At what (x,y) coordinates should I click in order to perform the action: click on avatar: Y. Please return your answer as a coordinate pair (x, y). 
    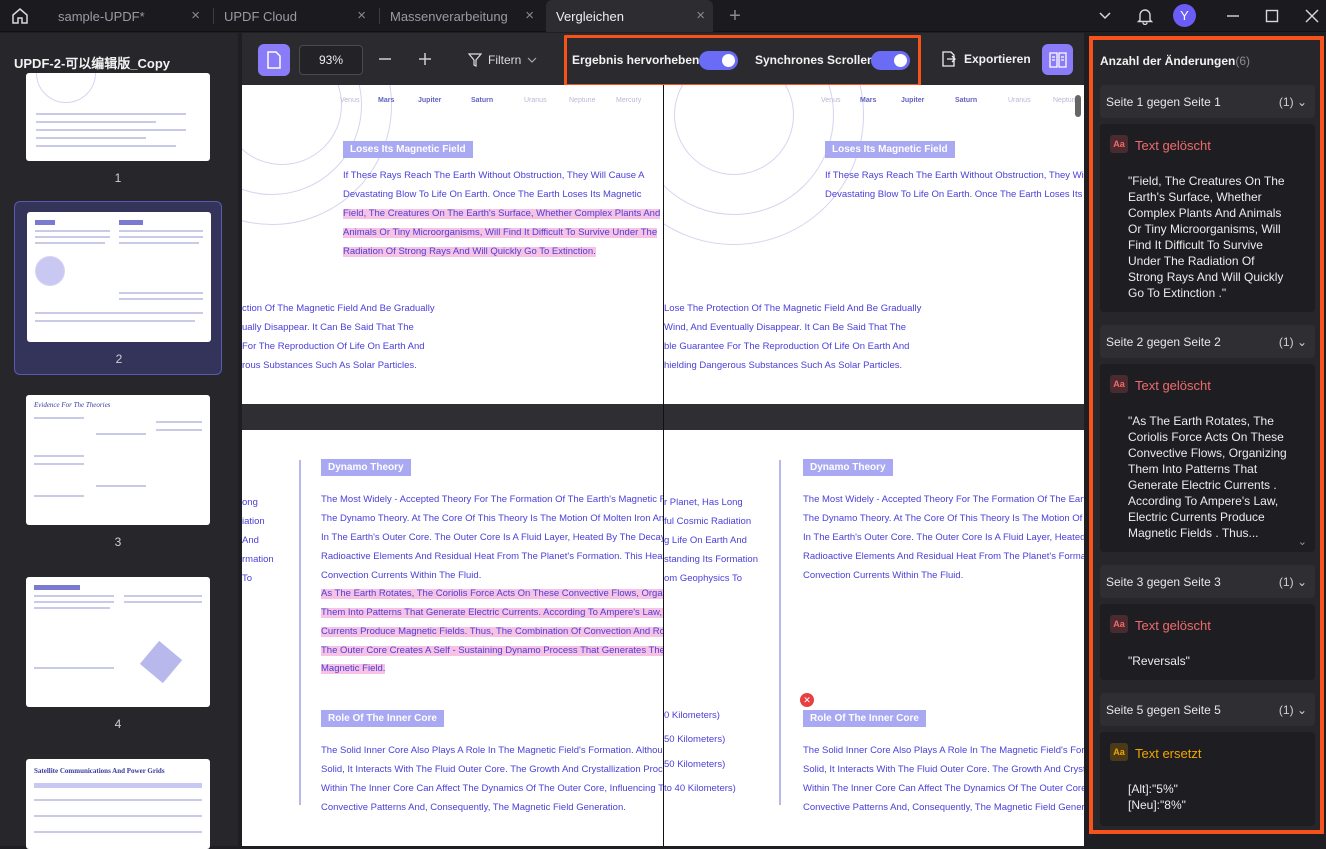
    Looking at the image, I should click on (1184, 15).